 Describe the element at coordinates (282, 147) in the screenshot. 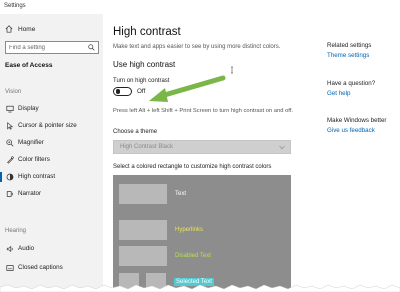

I see `chevron-down-icon` at that location.